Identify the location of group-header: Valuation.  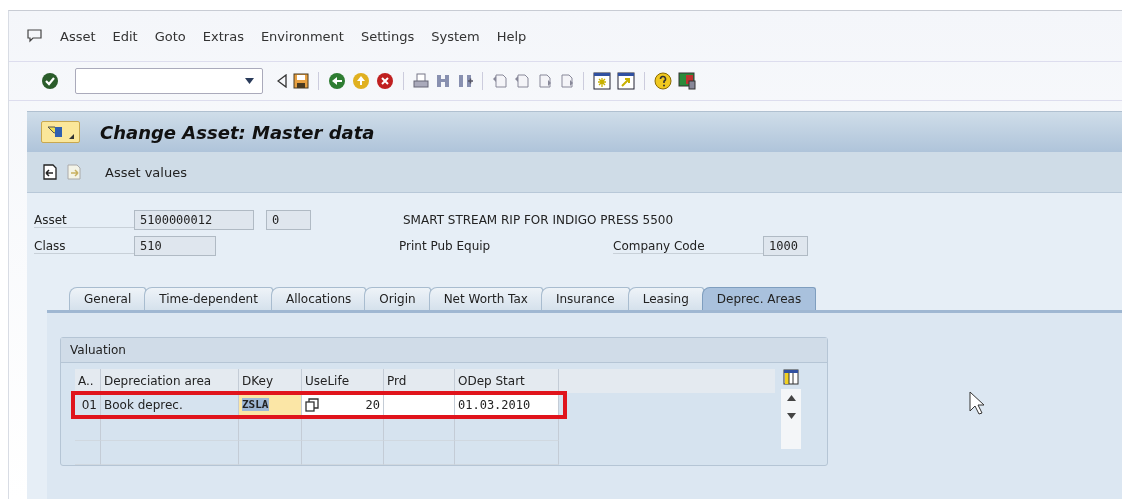
(444, 350).